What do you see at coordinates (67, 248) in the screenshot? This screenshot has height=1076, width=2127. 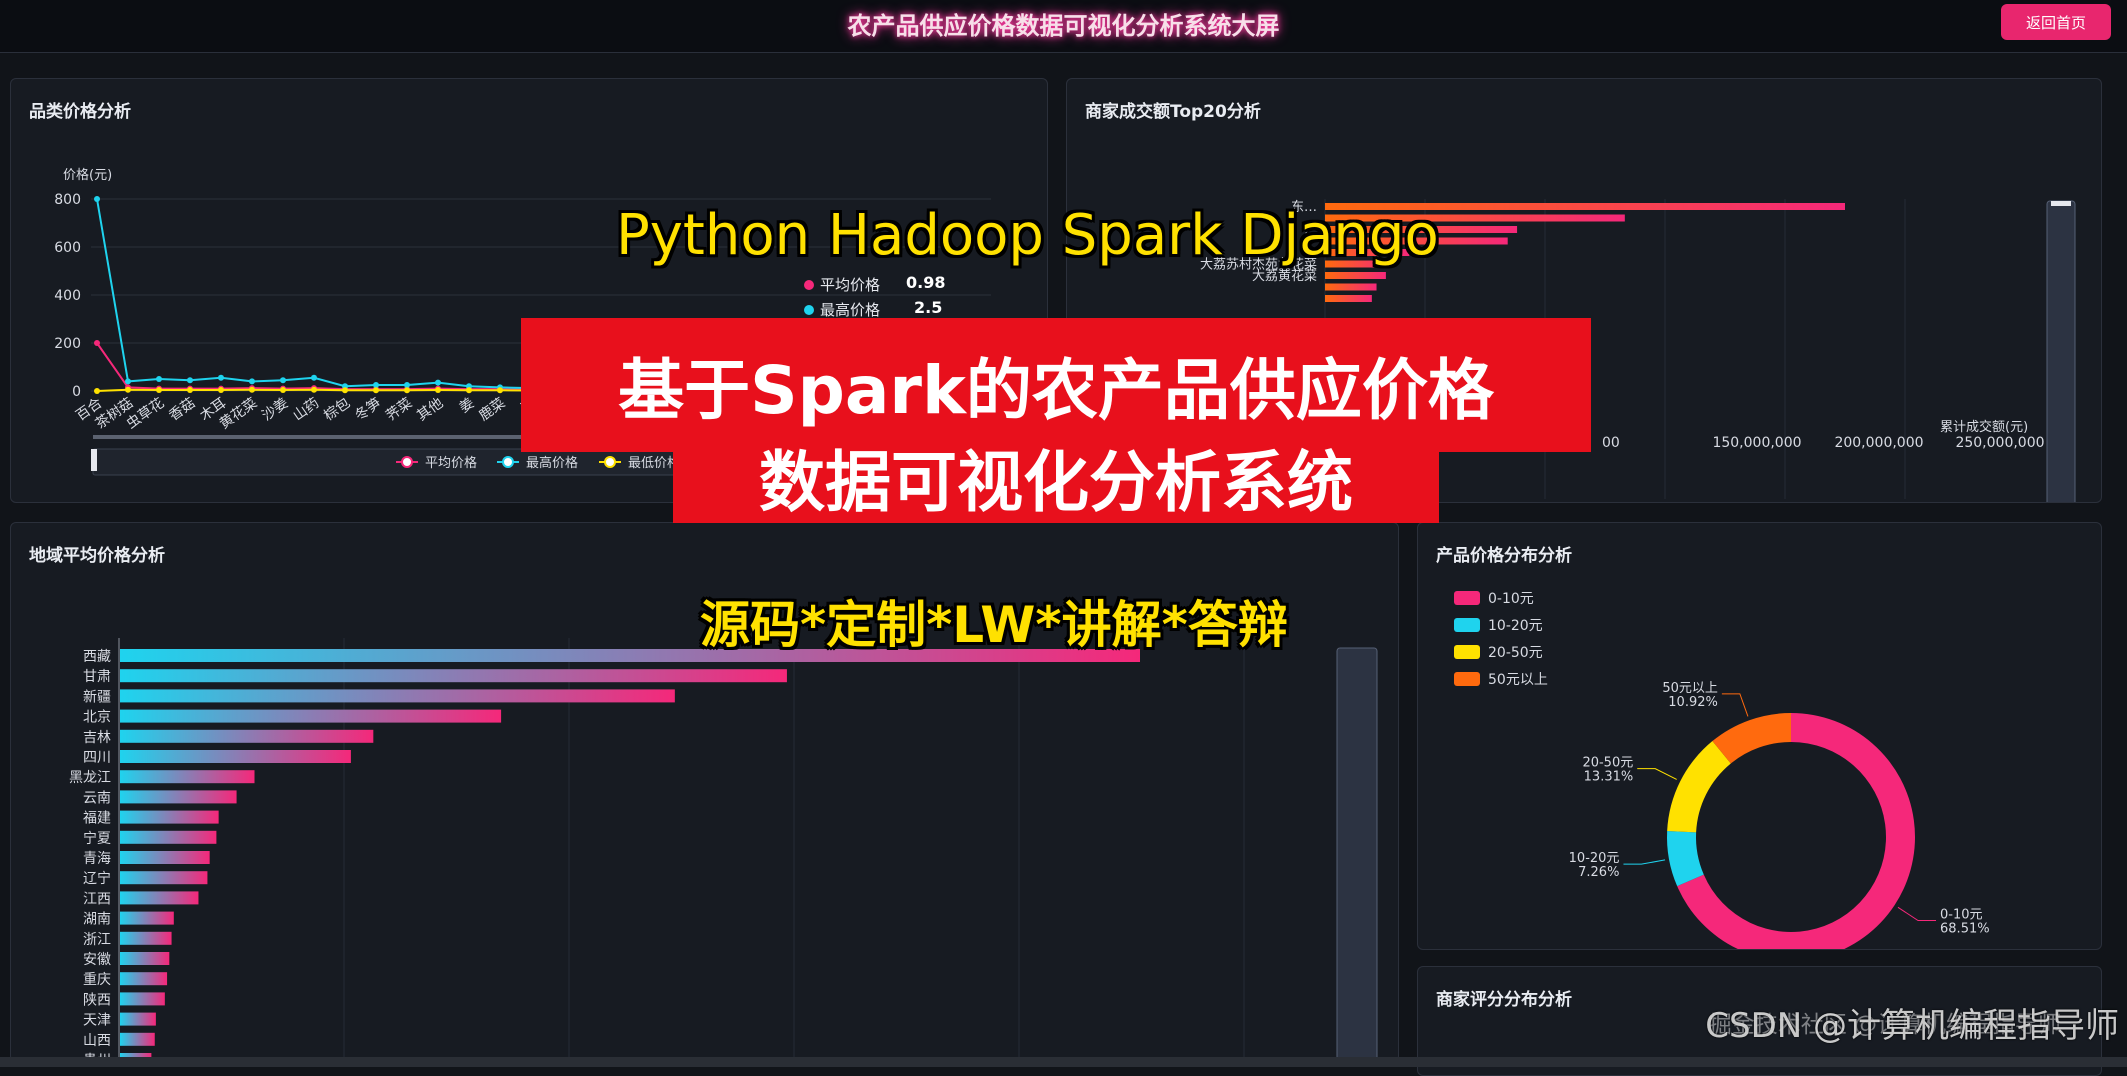 I see `y-tick-label: 600` at bounding box center [67, 248].